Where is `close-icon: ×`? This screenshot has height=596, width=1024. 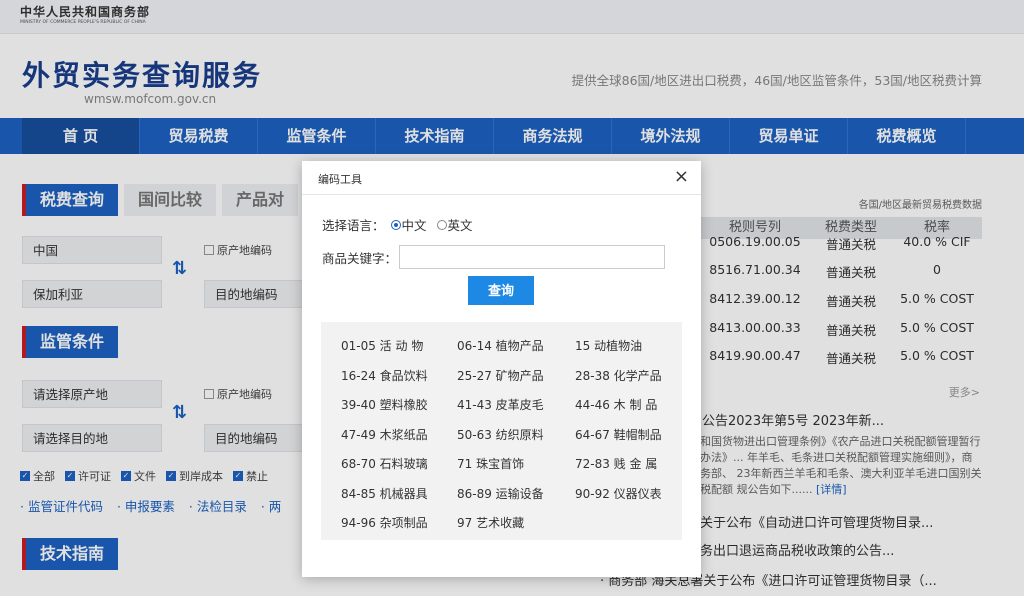
close-icon: × is located at coordinates (681, 177).